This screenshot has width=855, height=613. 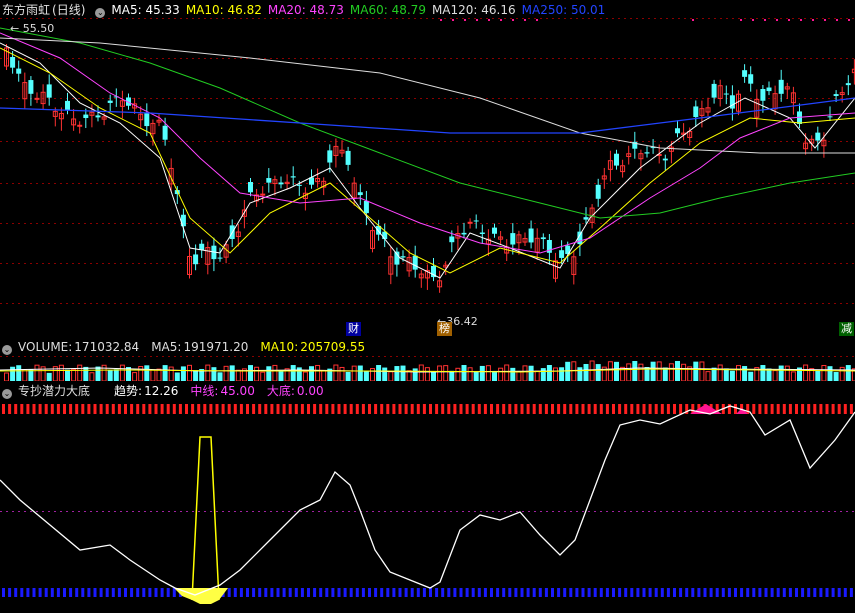 What do you see at coordinates (444, 329) in the screenshot?
I see `tag-bang: 榜` at bounding box center [444, 329].